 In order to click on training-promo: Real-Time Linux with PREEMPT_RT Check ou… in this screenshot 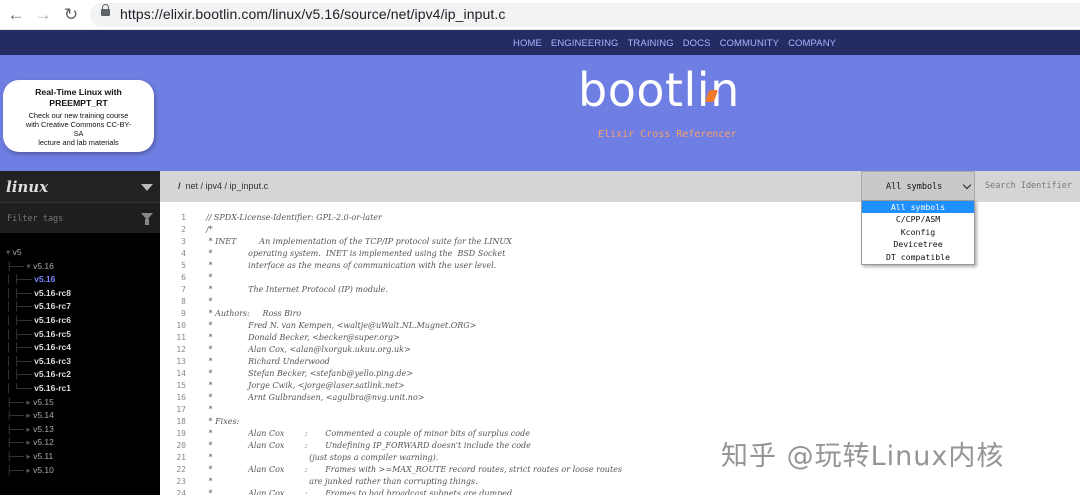, I will do `click(78, 116)`.